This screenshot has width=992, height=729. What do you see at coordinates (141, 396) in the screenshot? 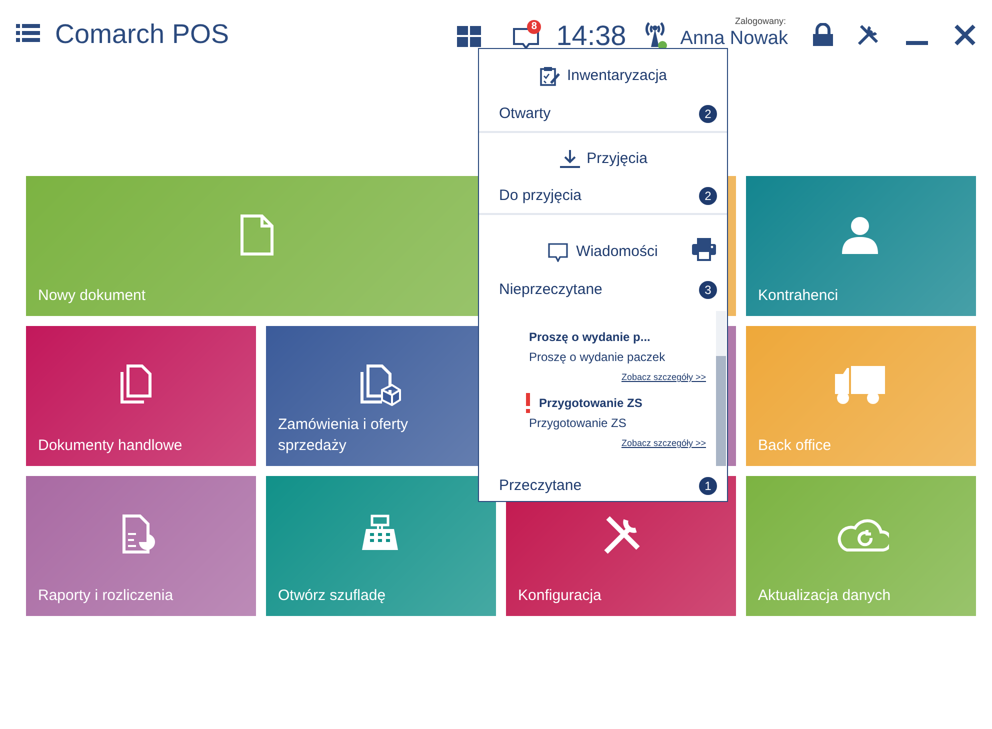
I see `menu-tile: Dokumenty handlowe` at bounding box center [141, 396].